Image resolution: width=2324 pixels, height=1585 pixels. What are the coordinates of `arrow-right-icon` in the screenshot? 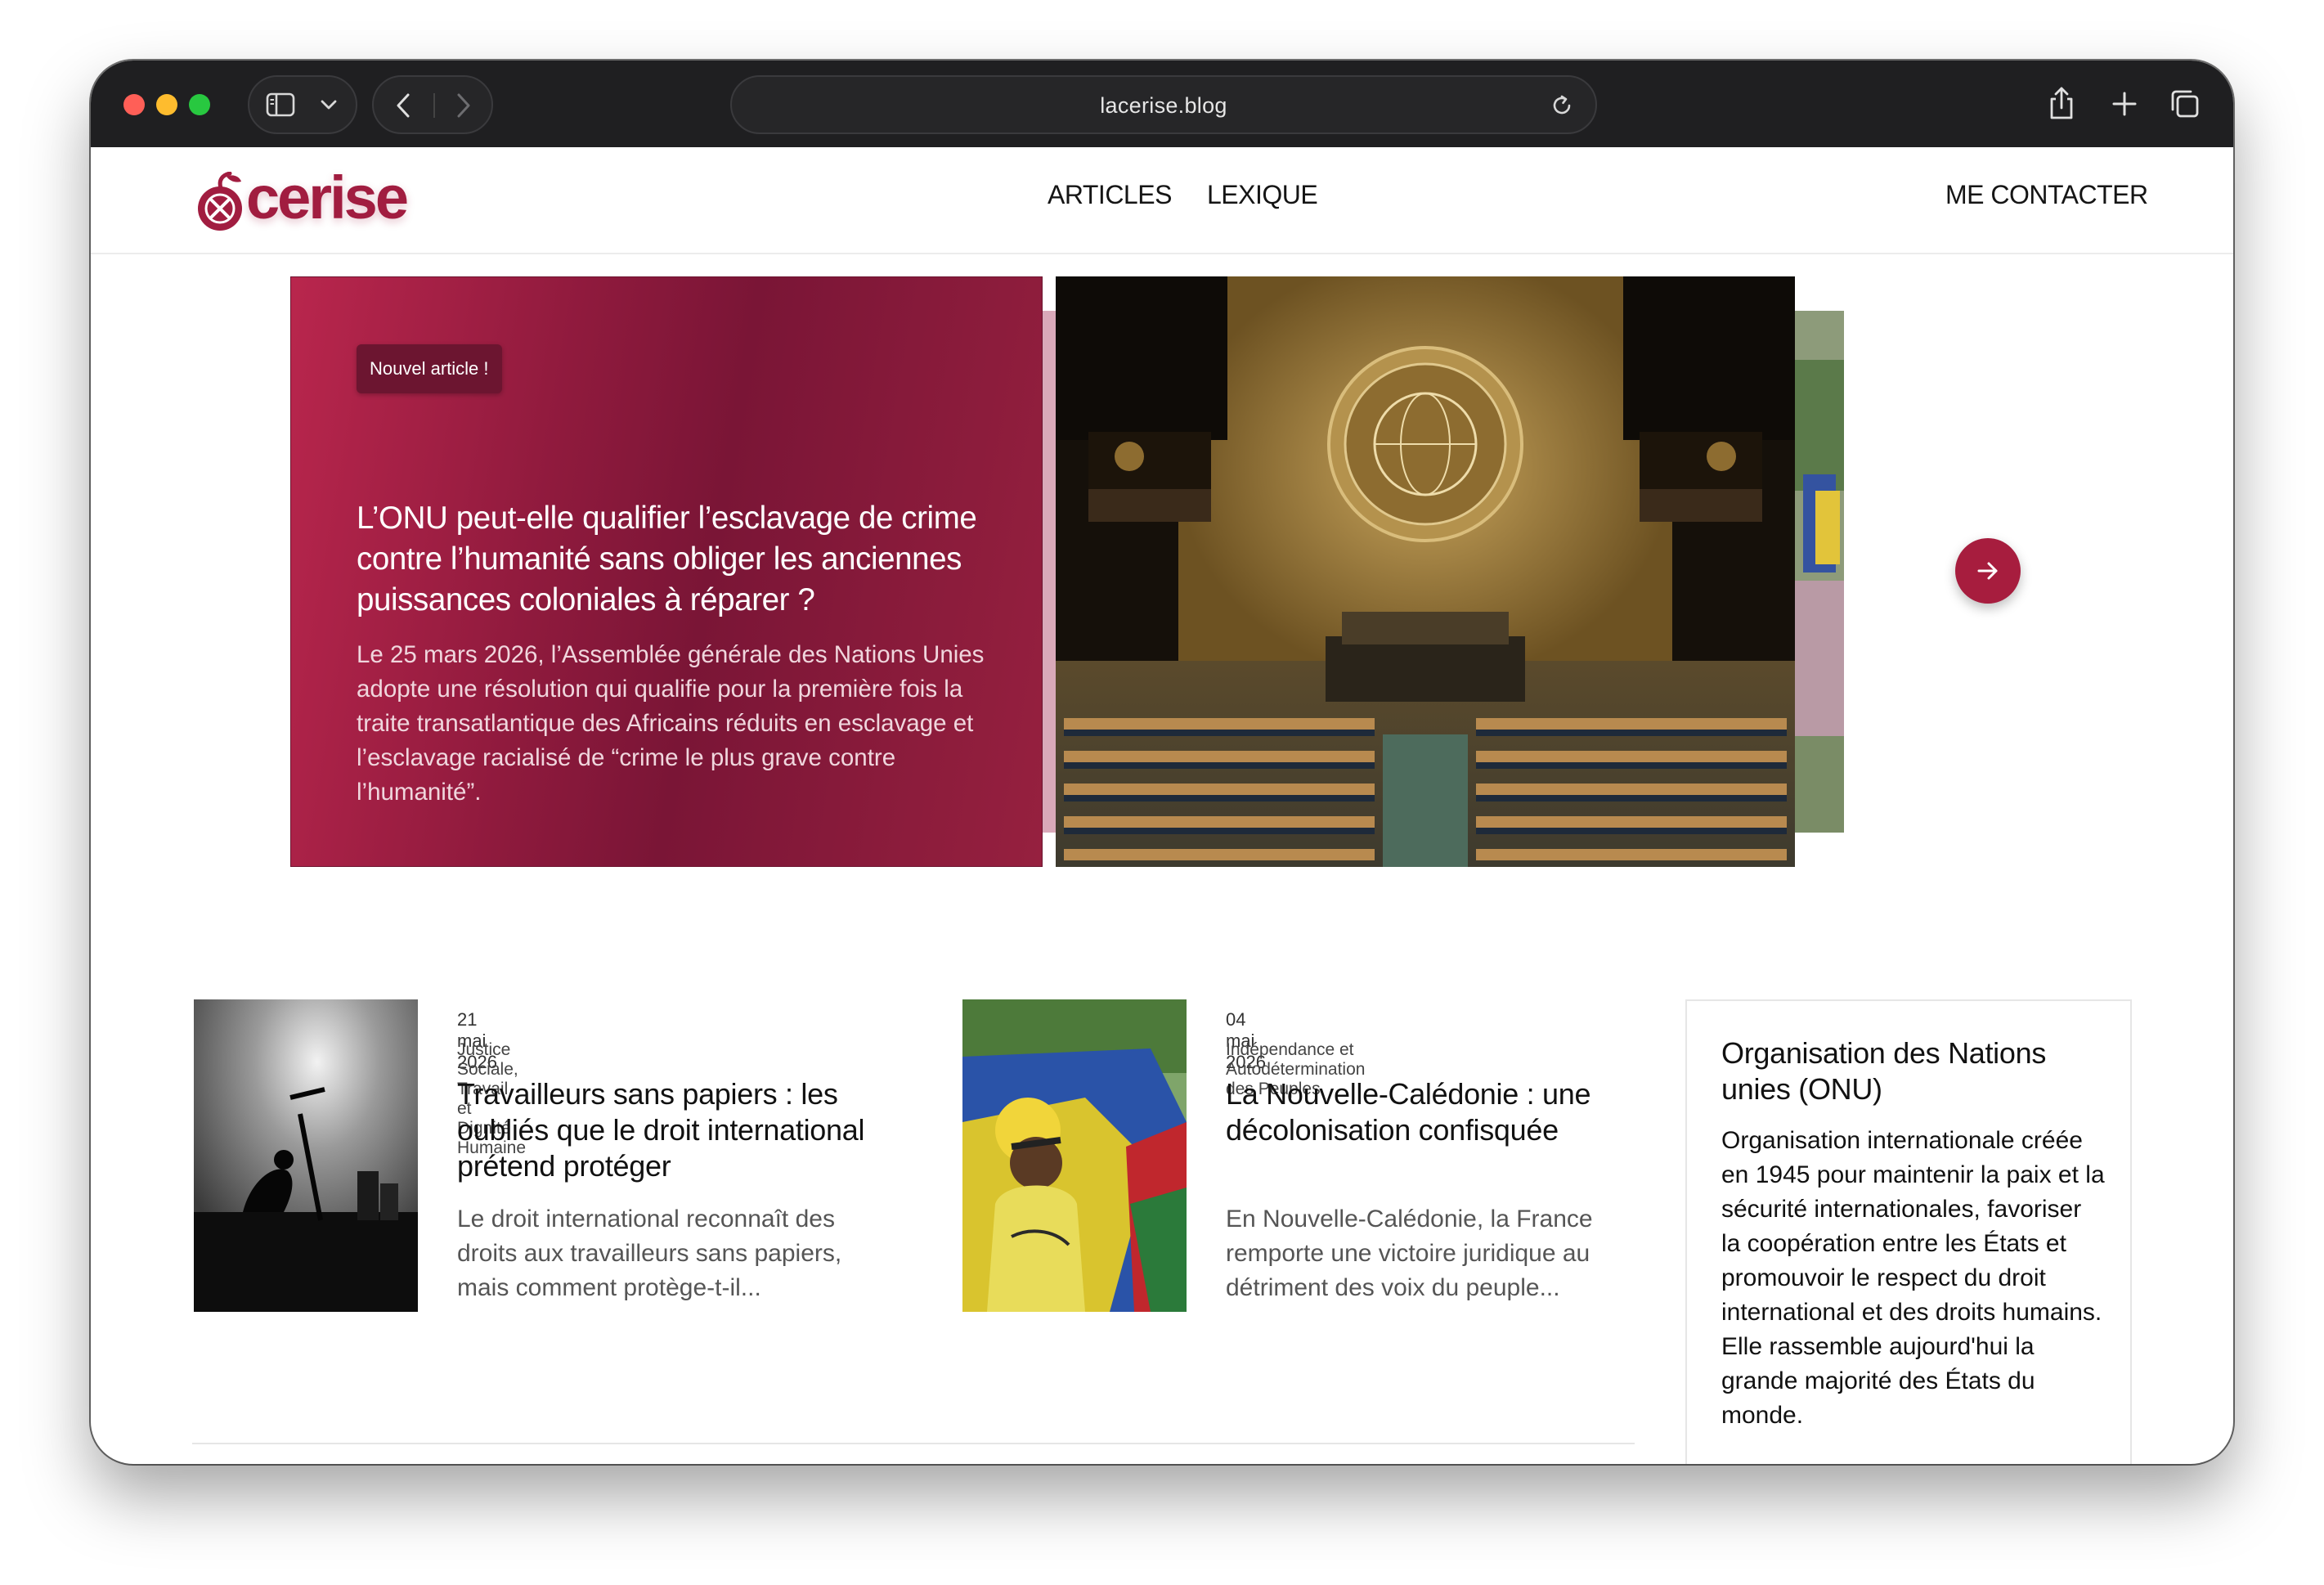 It's located at (1988, 571).